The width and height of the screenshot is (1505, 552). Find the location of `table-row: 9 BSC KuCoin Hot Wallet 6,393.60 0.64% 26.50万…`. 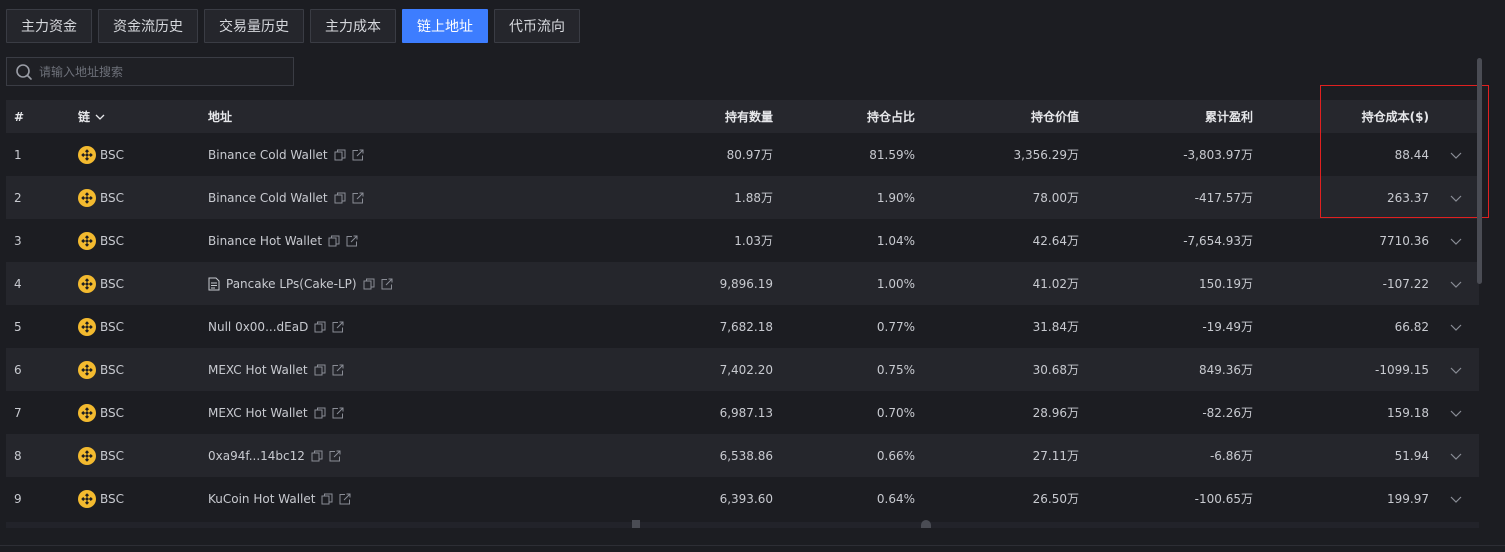

table-row: 9 BSC KuCoin Hot Wallet 6,393.60 0.64% 26.50万… is located at coordinates (742, 498).